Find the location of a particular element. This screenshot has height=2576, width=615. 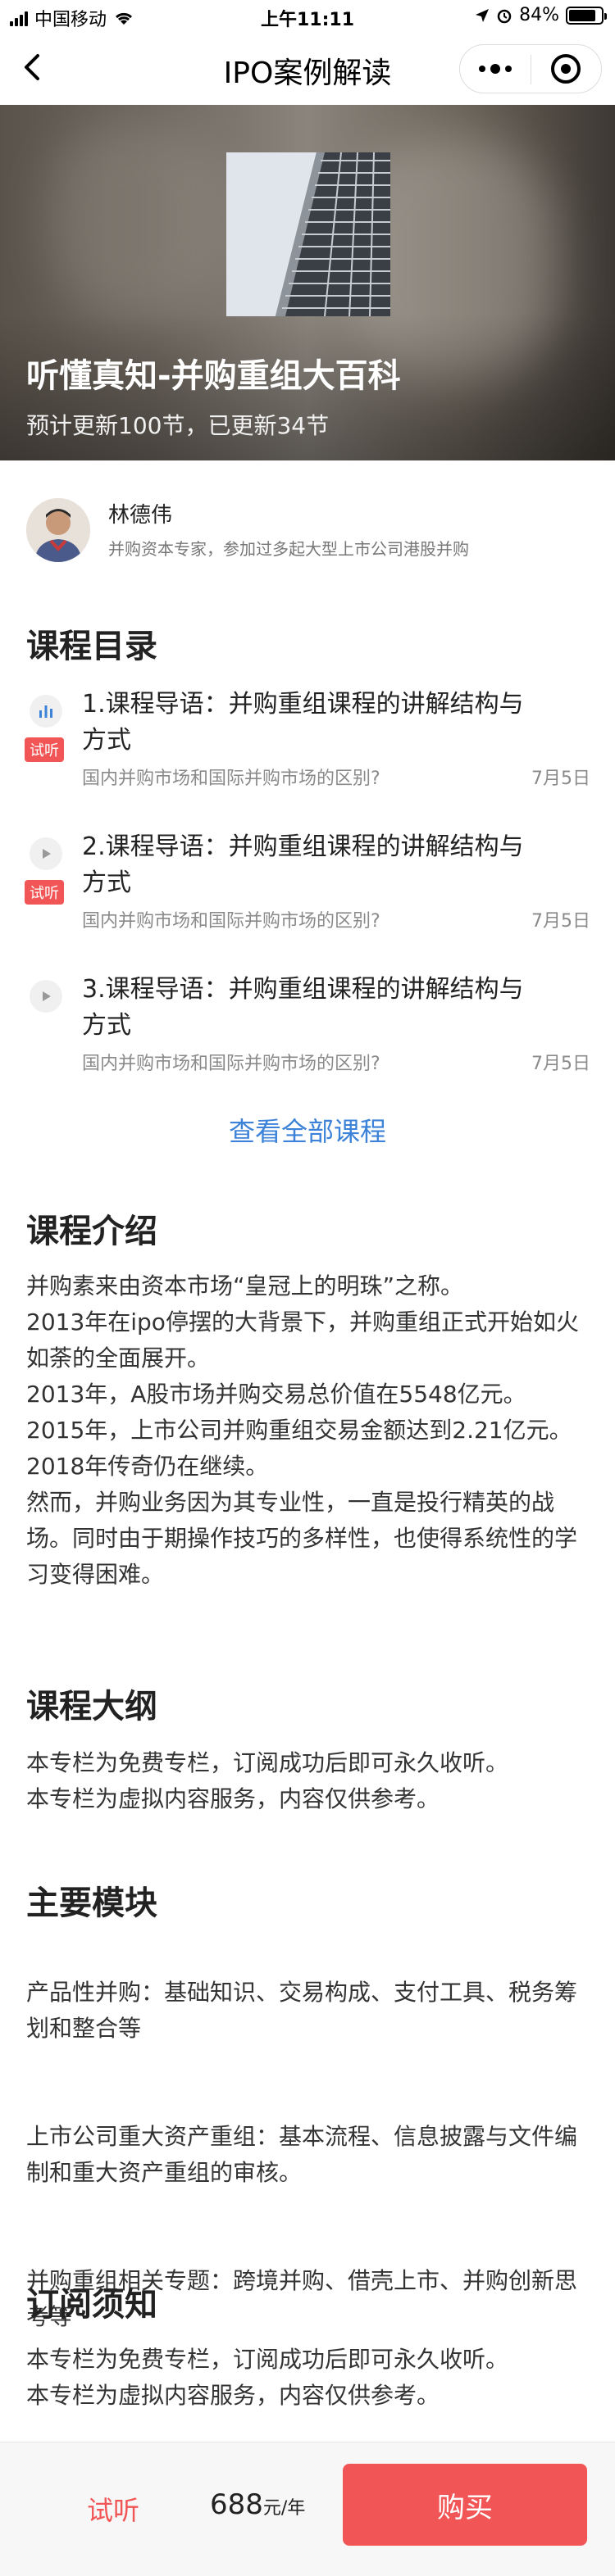

battery-fill is located at coordinates (582, 15).